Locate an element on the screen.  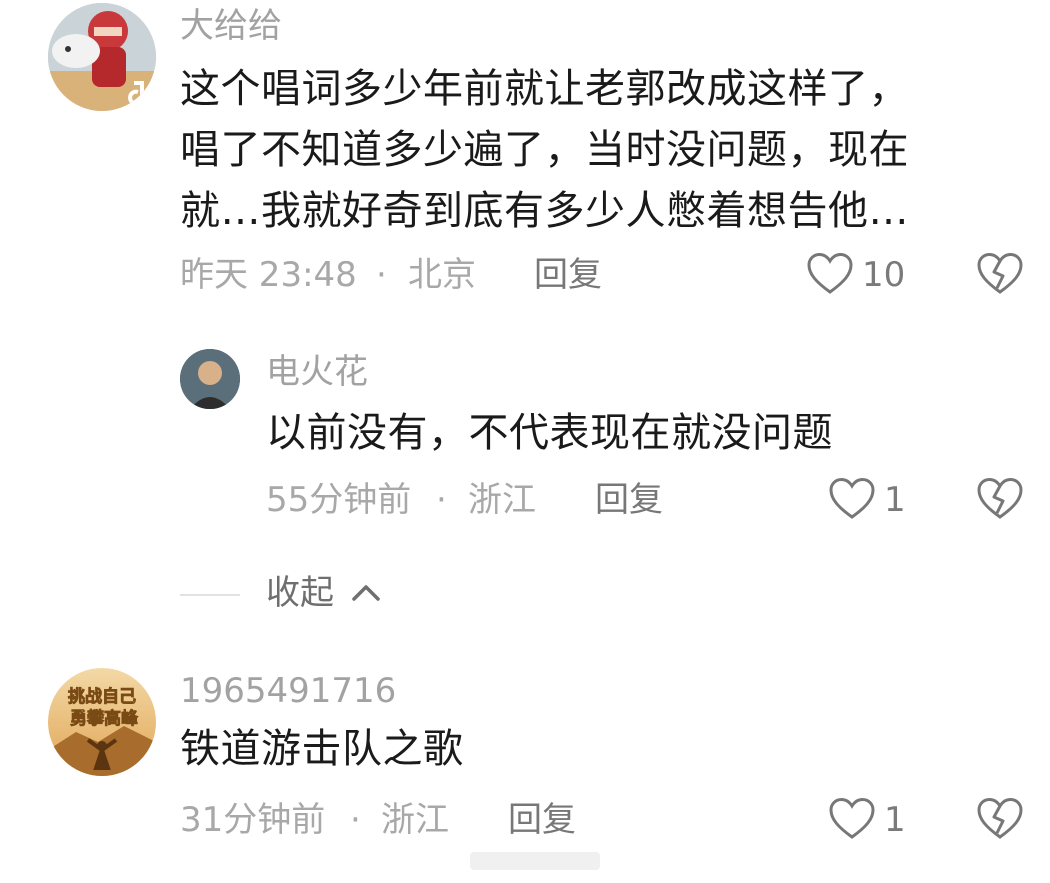
comment-username: 1965491716 is located at coordinates (288, 691).